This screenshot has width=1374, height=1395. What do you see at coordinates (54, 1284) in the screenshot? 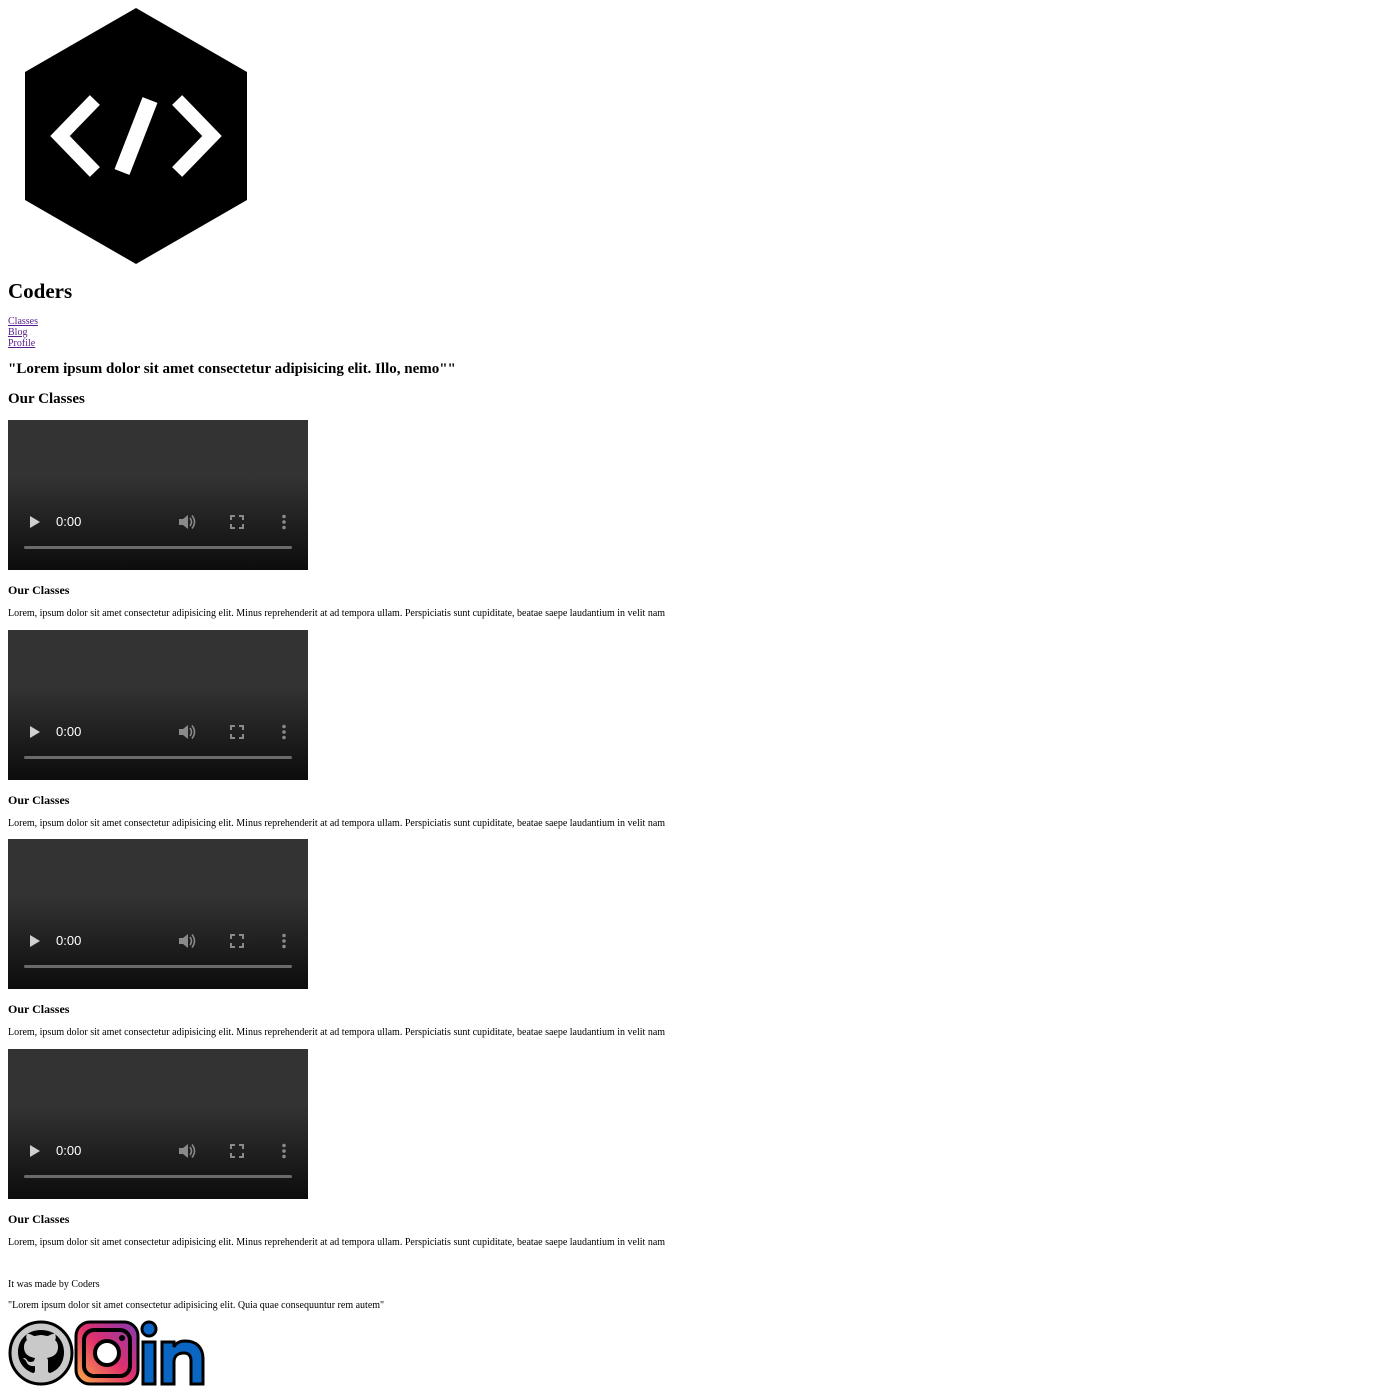
I see `footer-made-by: It was made by Coders` at bounding box center [54, 1284].